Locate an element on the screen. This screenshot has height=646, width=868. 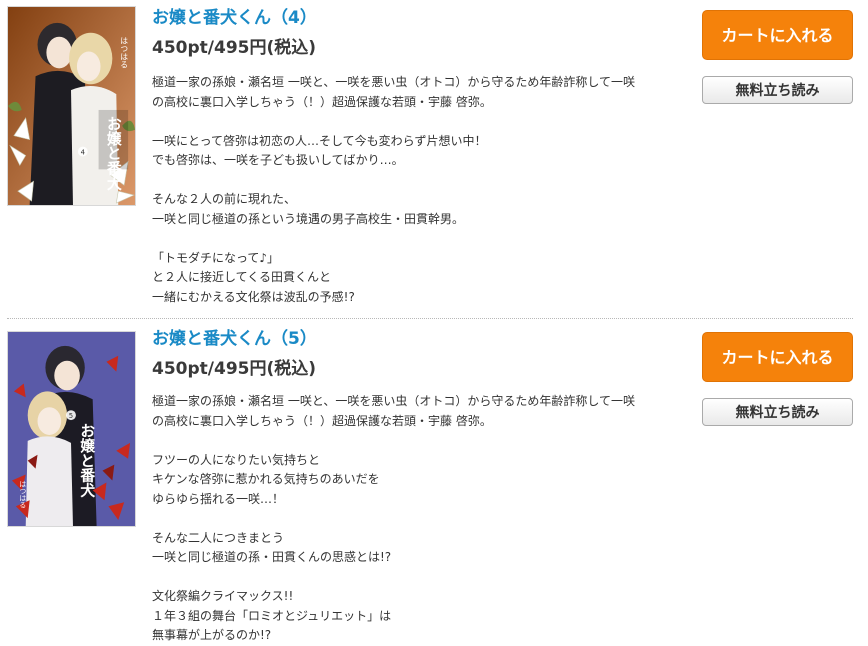
cover-volume-text: 4 is located at coordinates (83, 152).